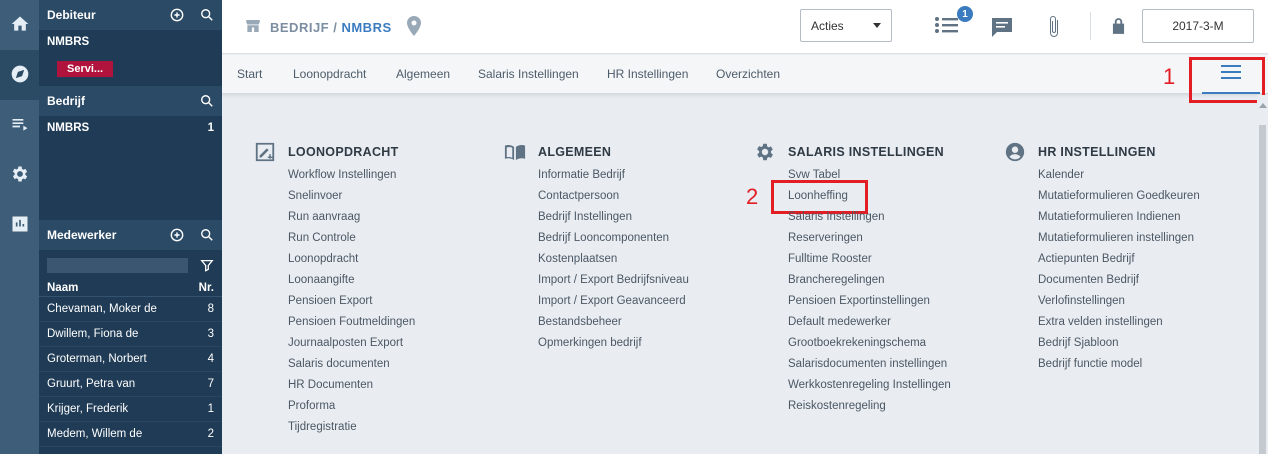 Image resolution: width=1268 pixels, height=454 pixels. What do you see at coordinates (351, 217) in the screenshot?
I see `menu-link: Run aanvraag` at bounding box center [351, 217].